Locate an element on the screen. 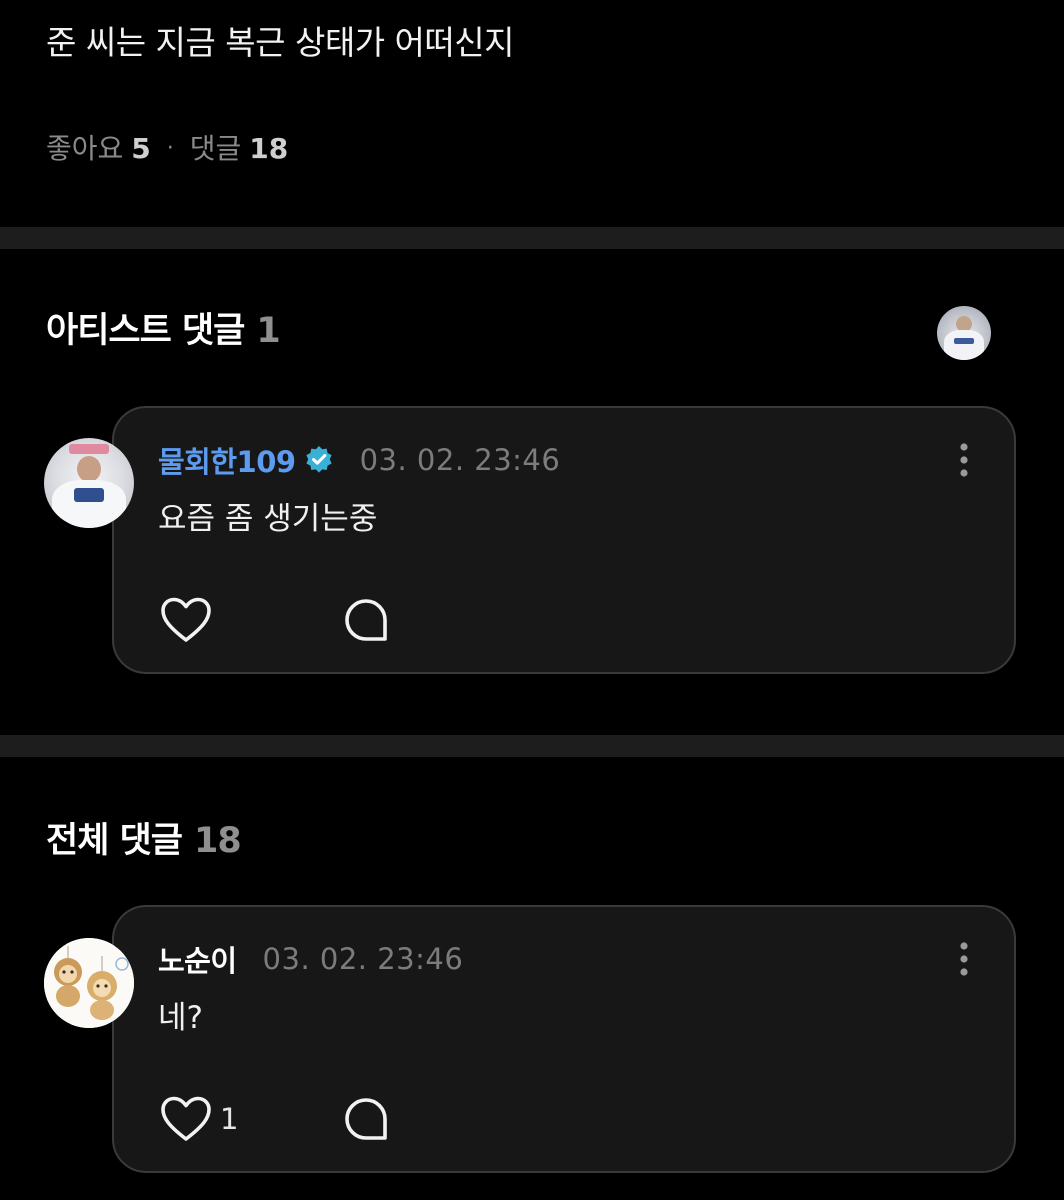 The width and height of the screenshot is (1064, 1200). comment-text: 네? is located at coordinates (180, 1018).